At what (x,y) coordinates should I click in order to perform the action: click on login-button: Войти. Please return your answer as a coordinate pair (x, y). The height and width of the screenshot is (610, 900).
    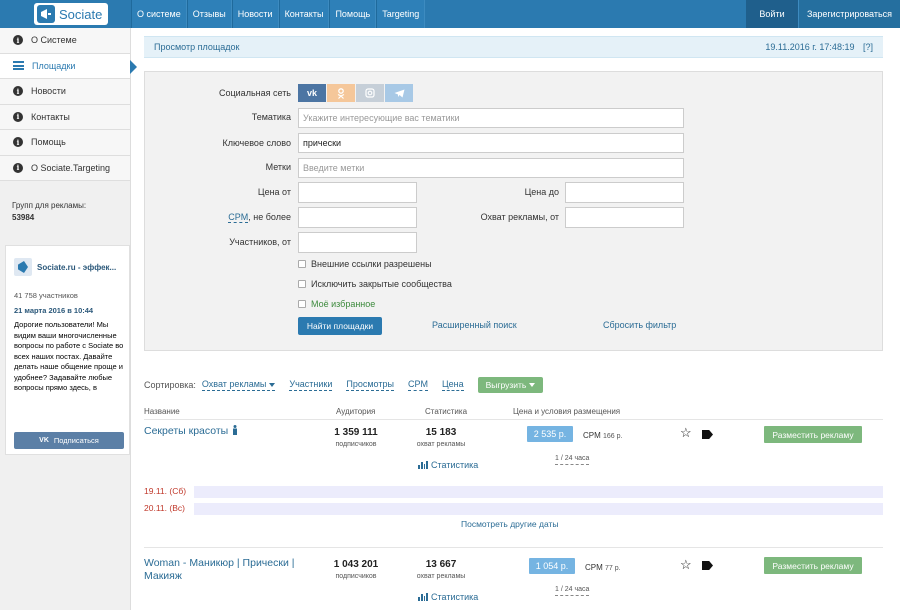
    Looking at the image, I should click on (772, 14).